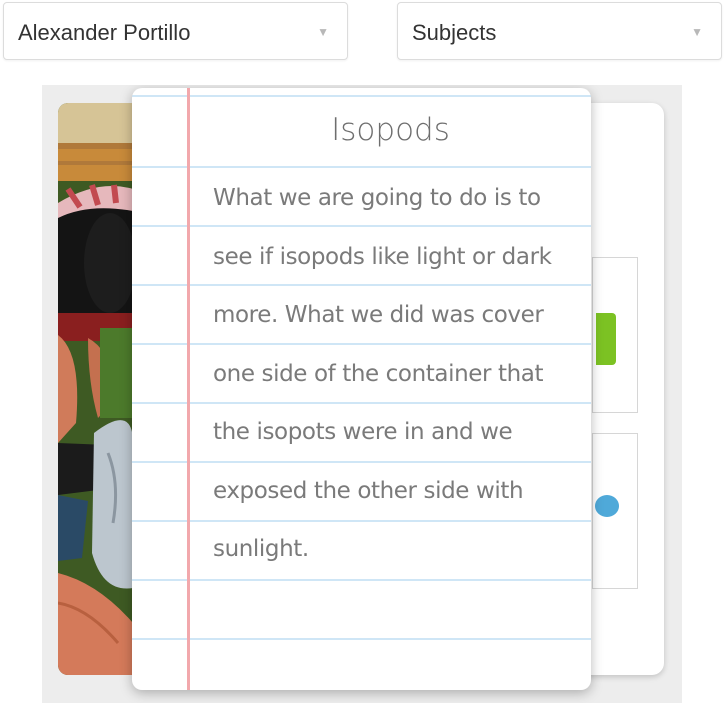  What do you see at coordinates (104, 32) in the screenshot?
I see `student-select-value: Alexander Portillo` at bounding box center [104, 32].